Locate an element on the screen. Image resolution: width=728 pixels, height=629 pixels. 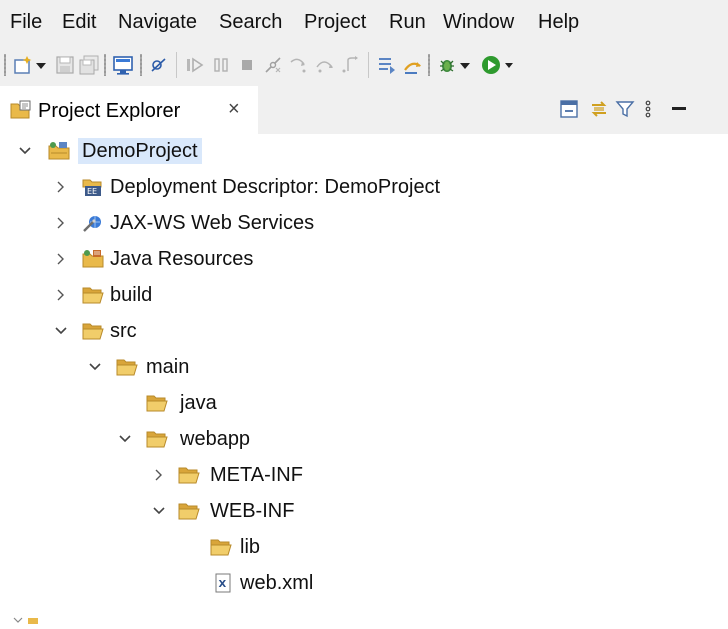
filter-icon is located at coordinates (625, 109).